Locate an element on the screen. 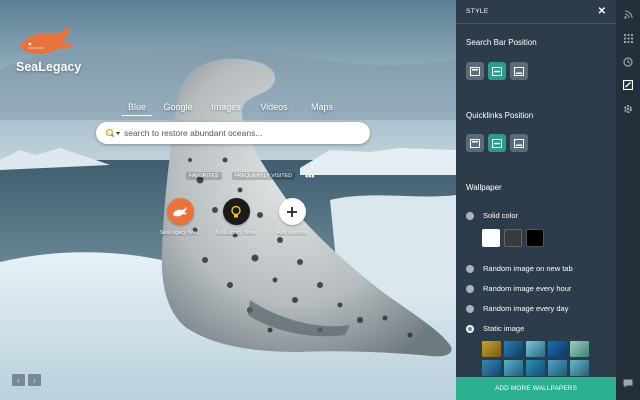 This screenshot has width=640, height=400. tab-favorites: FAVORITES is located at coordinates (204, 176).